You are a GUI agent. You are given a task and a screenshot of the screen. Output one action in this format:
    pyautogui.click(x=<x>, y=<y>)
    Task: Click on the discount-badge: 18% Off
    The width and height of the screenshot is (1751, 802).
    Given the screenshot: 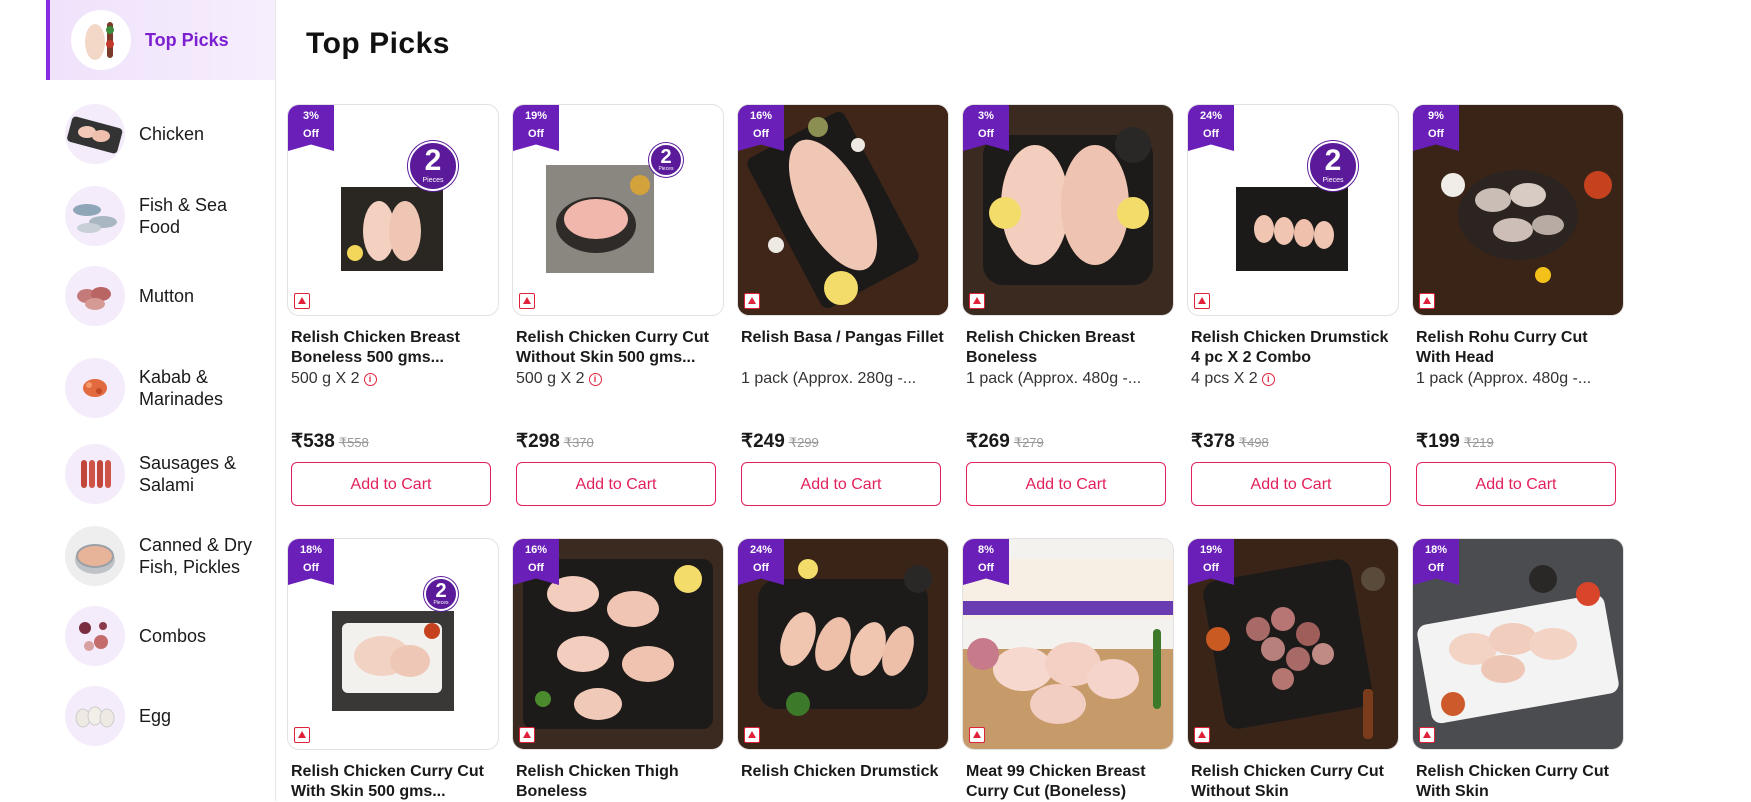 What is the action you would take?
    pyautogui.click(x=1436, y=562)
    